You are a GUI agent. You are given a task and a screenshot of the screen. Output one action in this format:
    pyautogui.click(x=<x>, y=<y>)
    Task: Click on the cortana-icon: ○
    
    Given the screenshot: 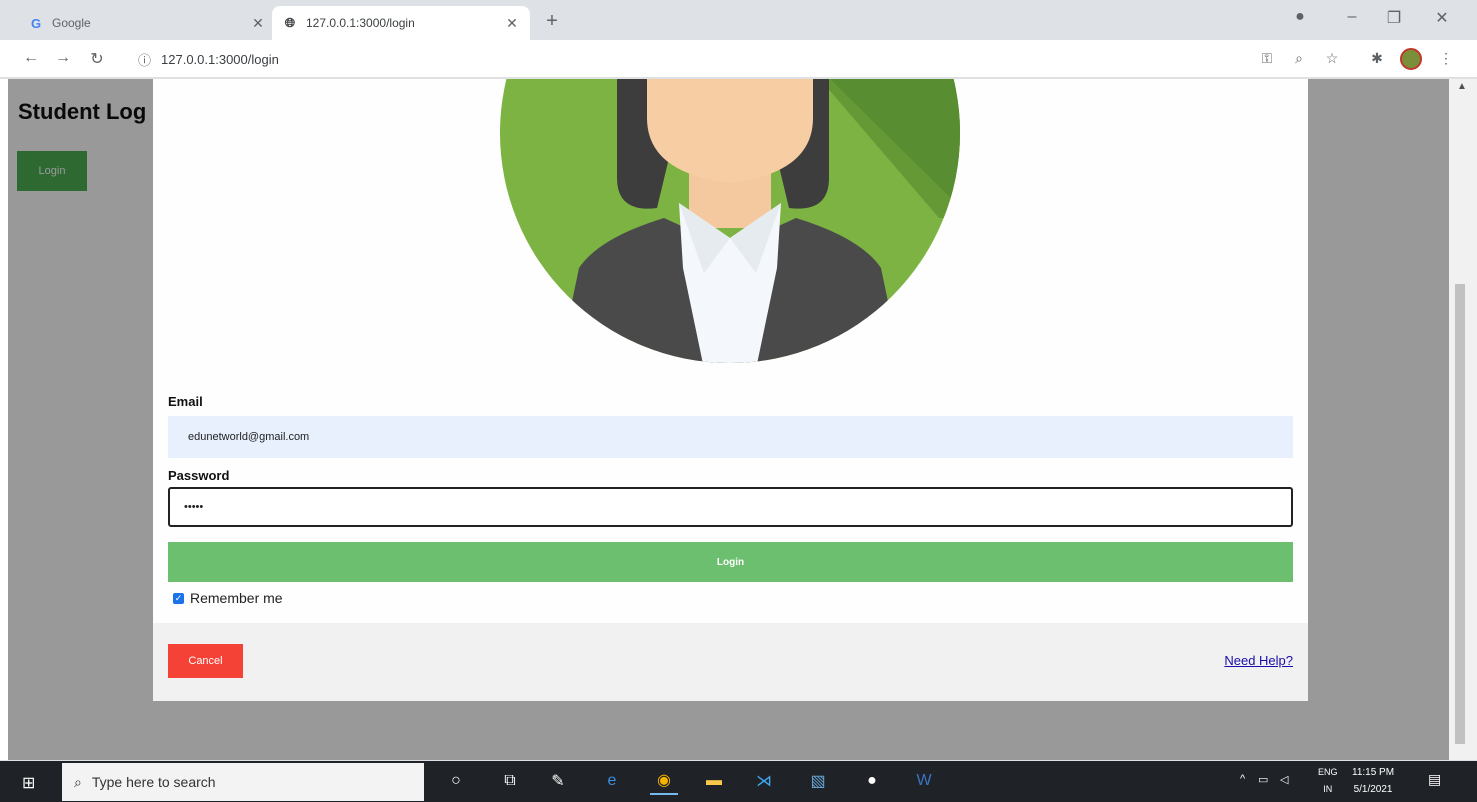 What is the action you would take?
    pyautogui.click(x=456, y=781)
    